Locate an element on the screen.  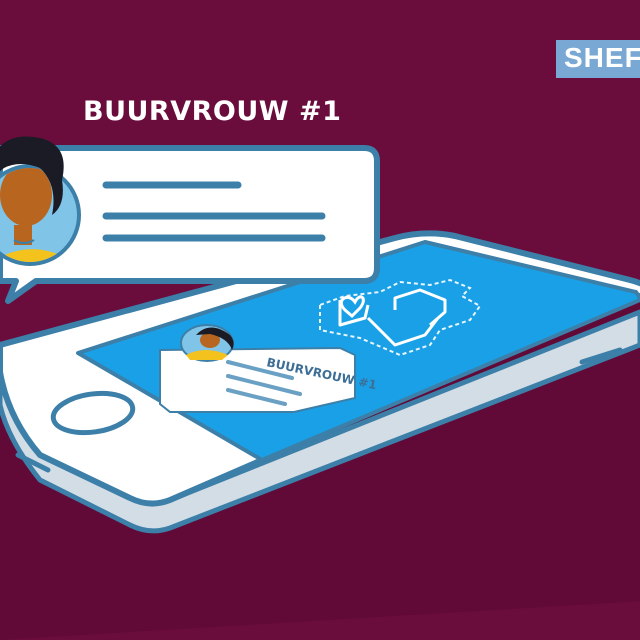
brand-logo: SHEF is located at coordinates (598, 59).